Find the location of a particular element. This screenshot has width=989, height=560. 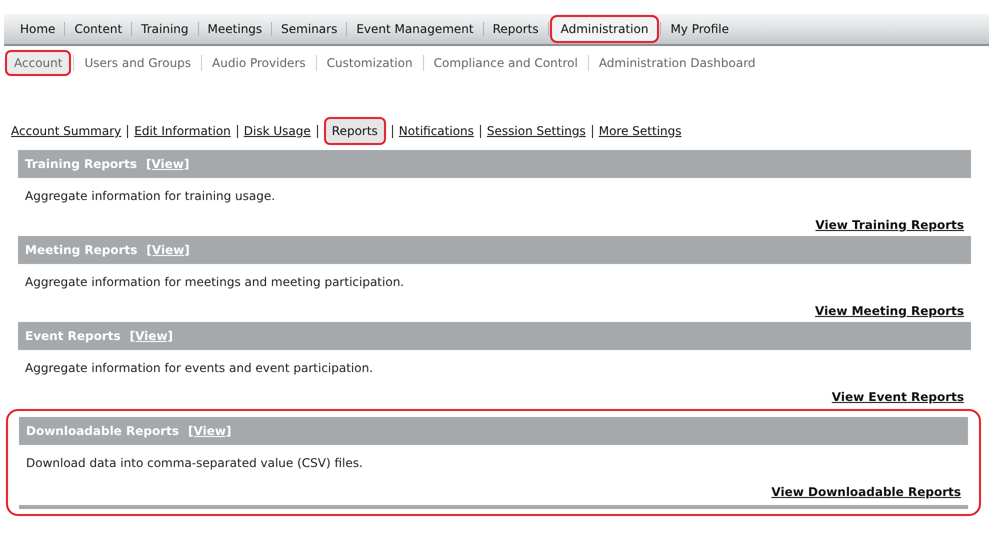

nav-tab: Seminars is located at coordinates (309, 29).